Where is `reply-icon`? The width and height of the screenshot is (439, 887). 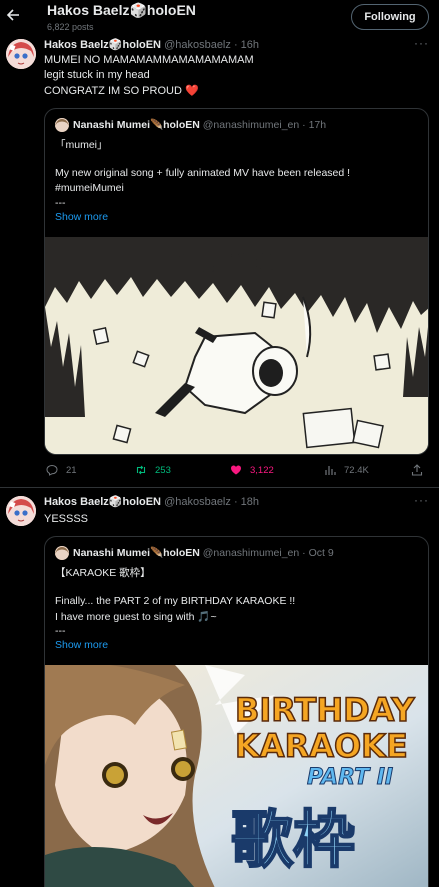
reply-icon is located at coordinates (52, 470).